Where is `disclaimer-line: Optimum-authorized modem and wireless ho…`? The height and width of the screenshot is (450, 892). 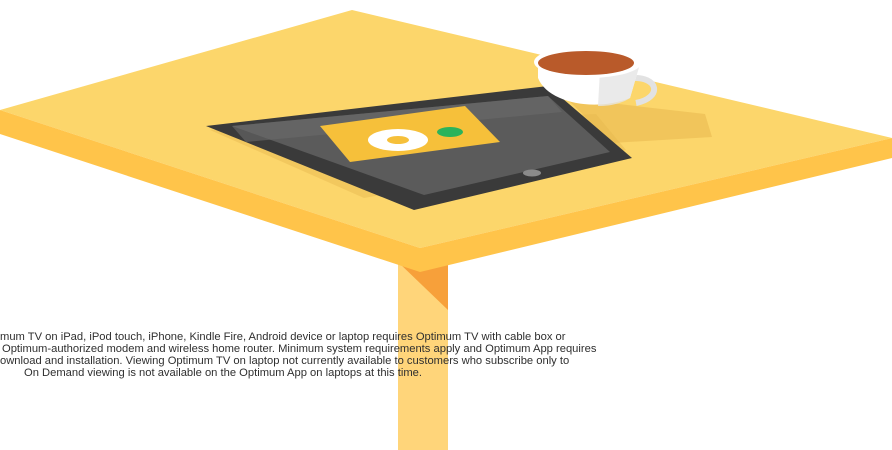 disclaimer-line: Optimum-authorized modem and wireless ho… is located at coordinates (299, 349).